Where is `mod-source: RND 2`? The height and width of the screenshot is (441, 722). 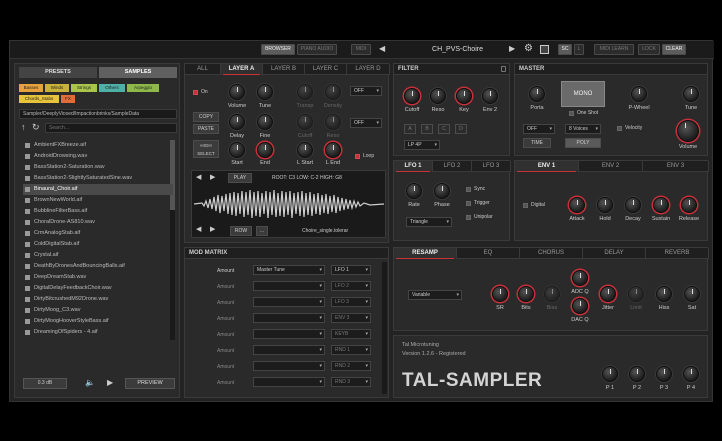 mod-source: RND 2 is located at coordinates (351, 366).